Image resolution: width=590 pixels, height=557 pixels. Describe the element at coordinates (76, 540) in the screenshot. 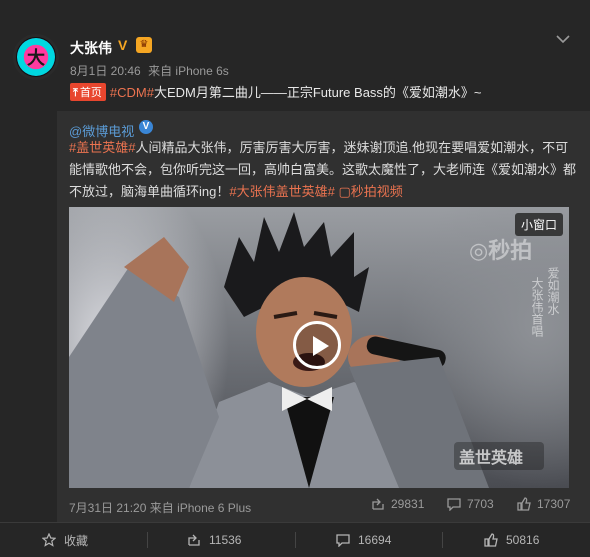

I see `favorite-label: 收藏` at that location.